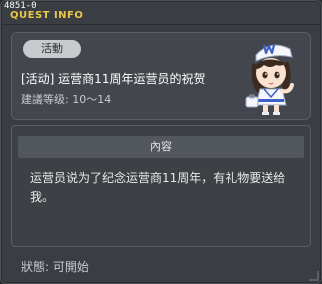 This screenshot has width=322, height=284. I want to click on category-badge: 活動, so click(52, 49).